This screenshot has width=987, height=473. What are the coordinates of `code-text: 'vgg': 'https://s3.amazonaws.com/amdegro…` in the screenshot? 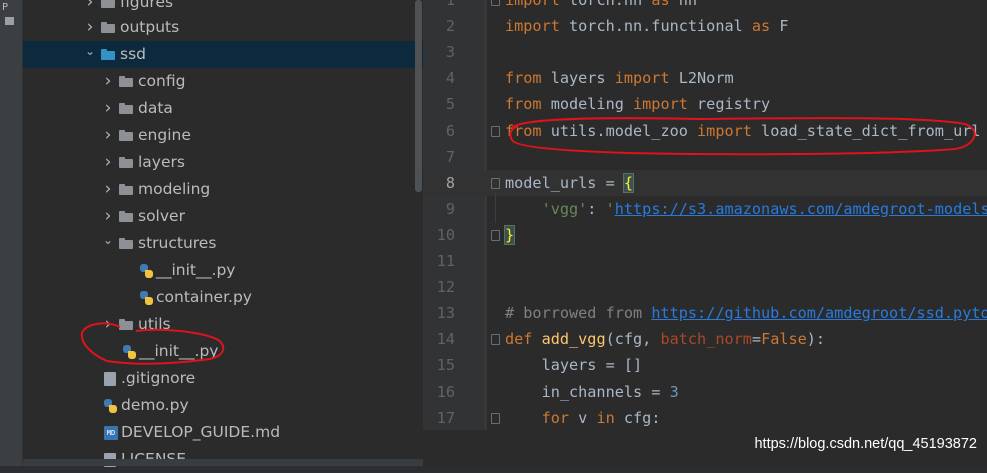 It's located at (746, 209).